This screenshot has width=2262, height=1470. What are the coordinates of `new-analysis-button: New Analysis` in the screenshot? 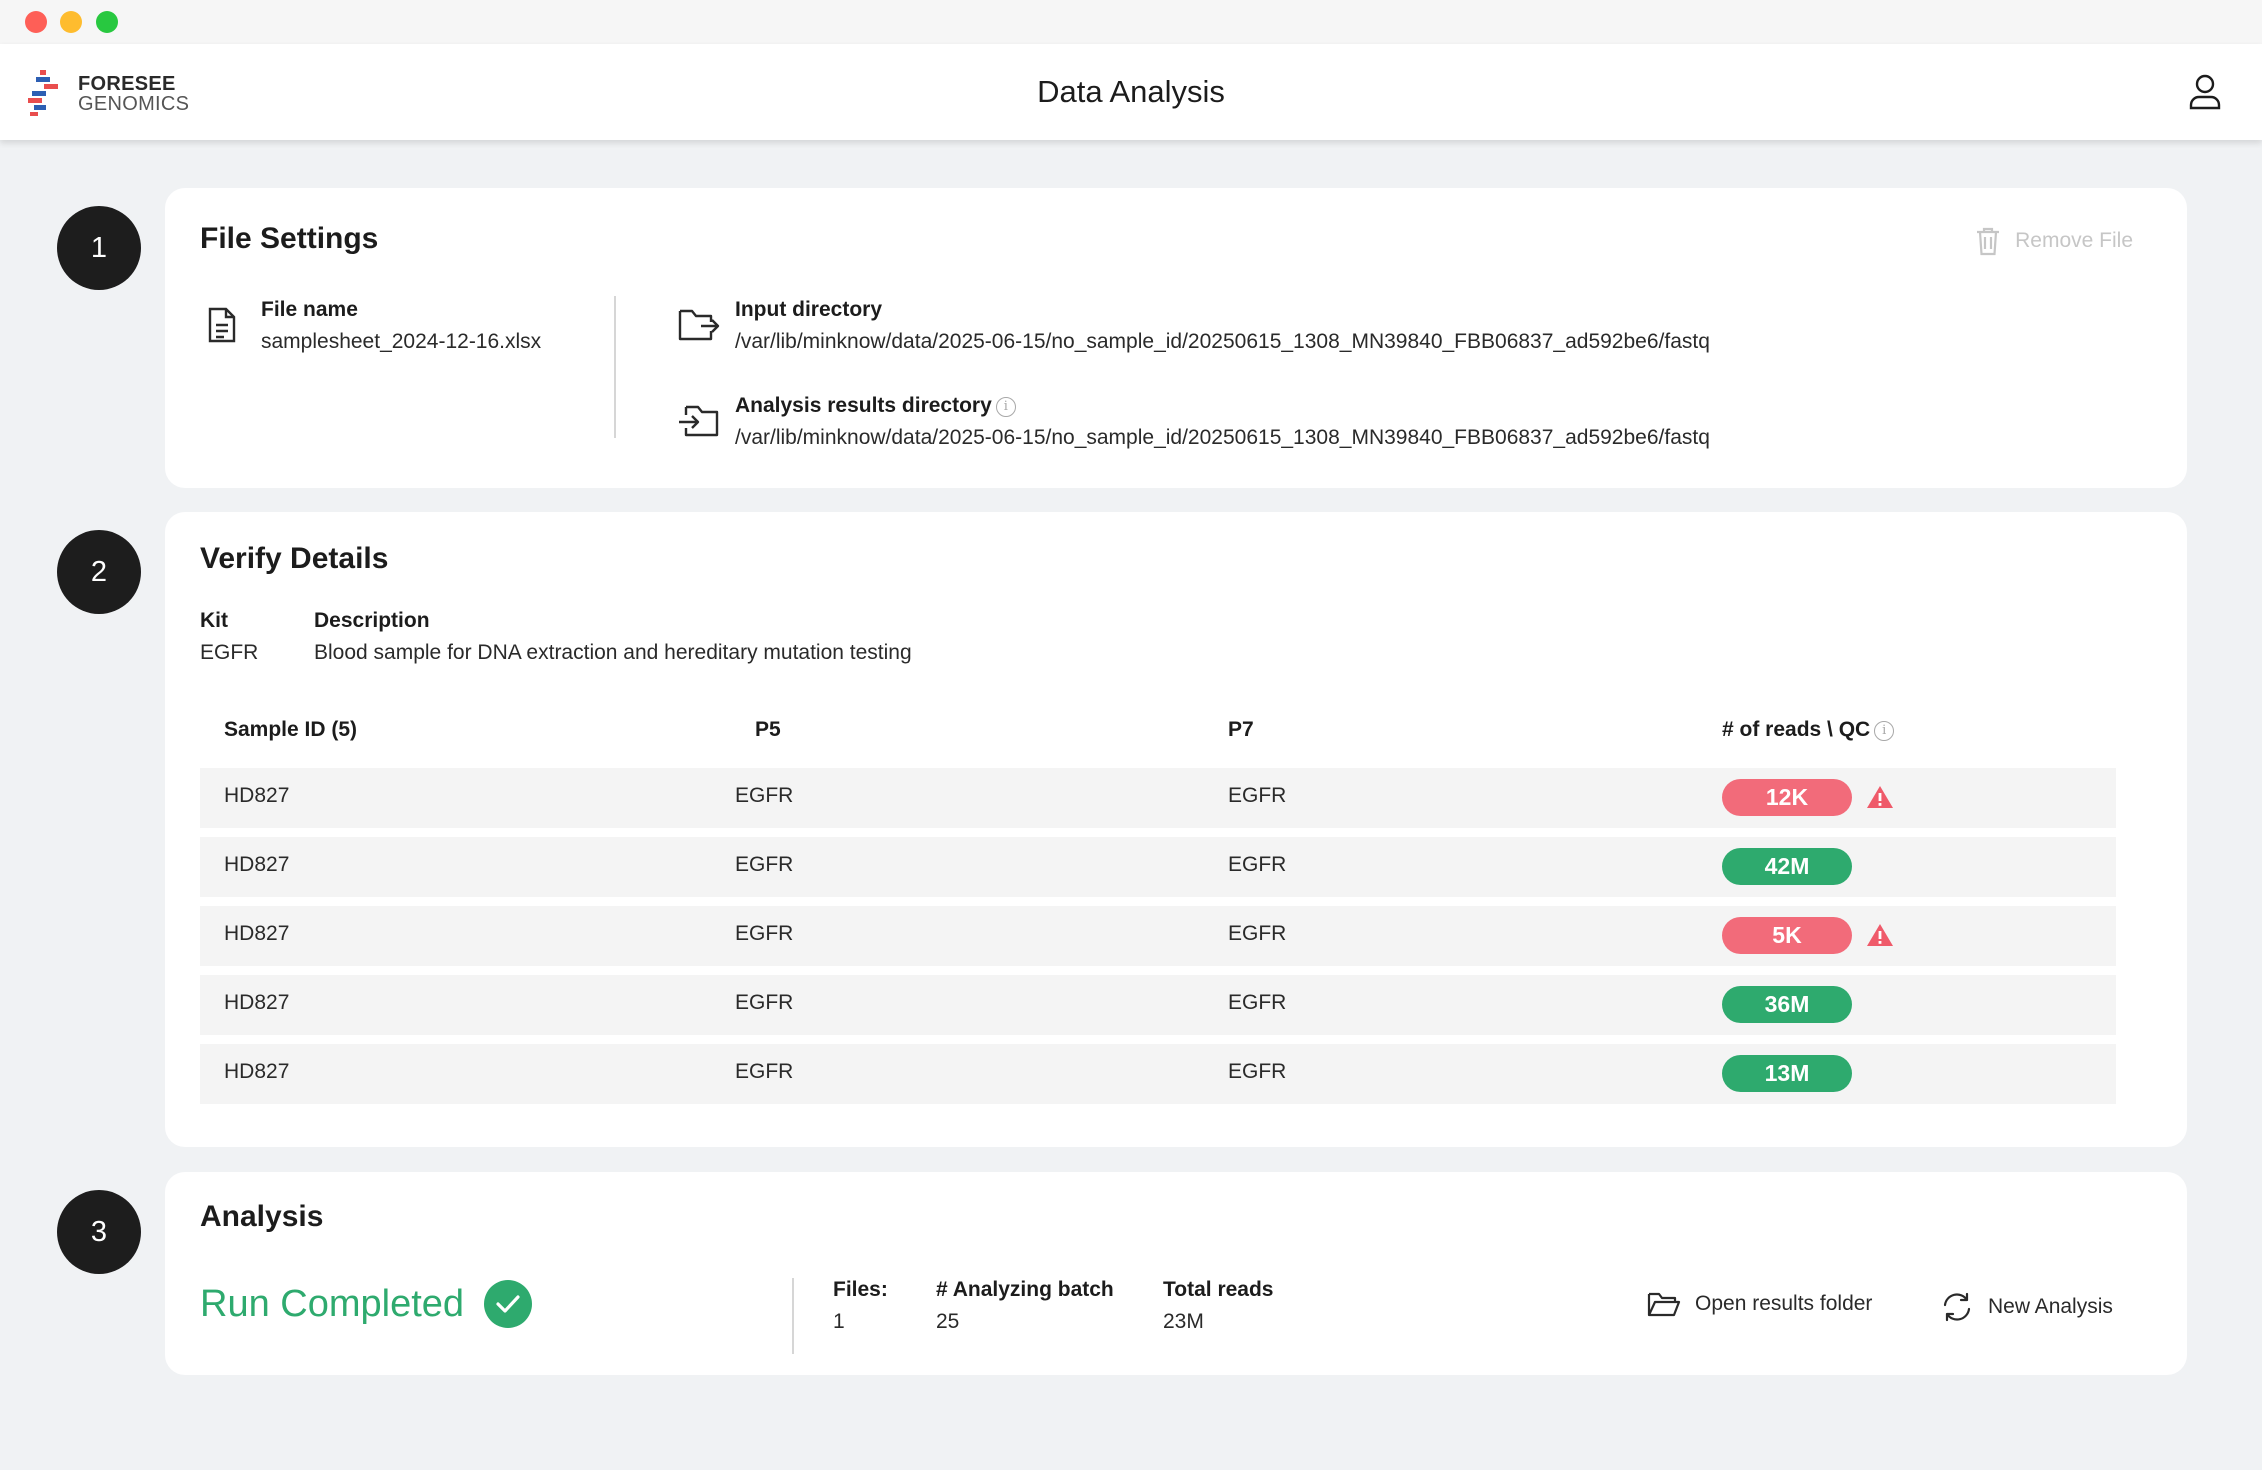 It's located at (2026, 1307).